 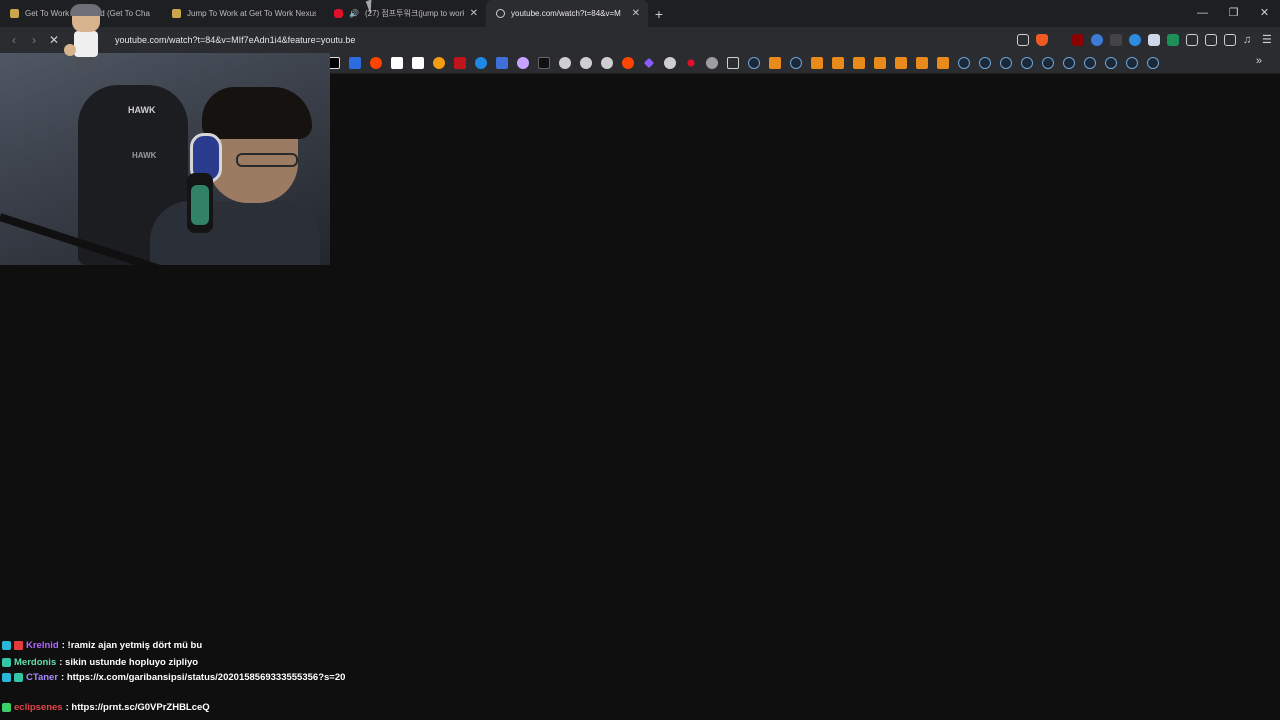 I want to click on kick-icon, so click(x=544, y=63).